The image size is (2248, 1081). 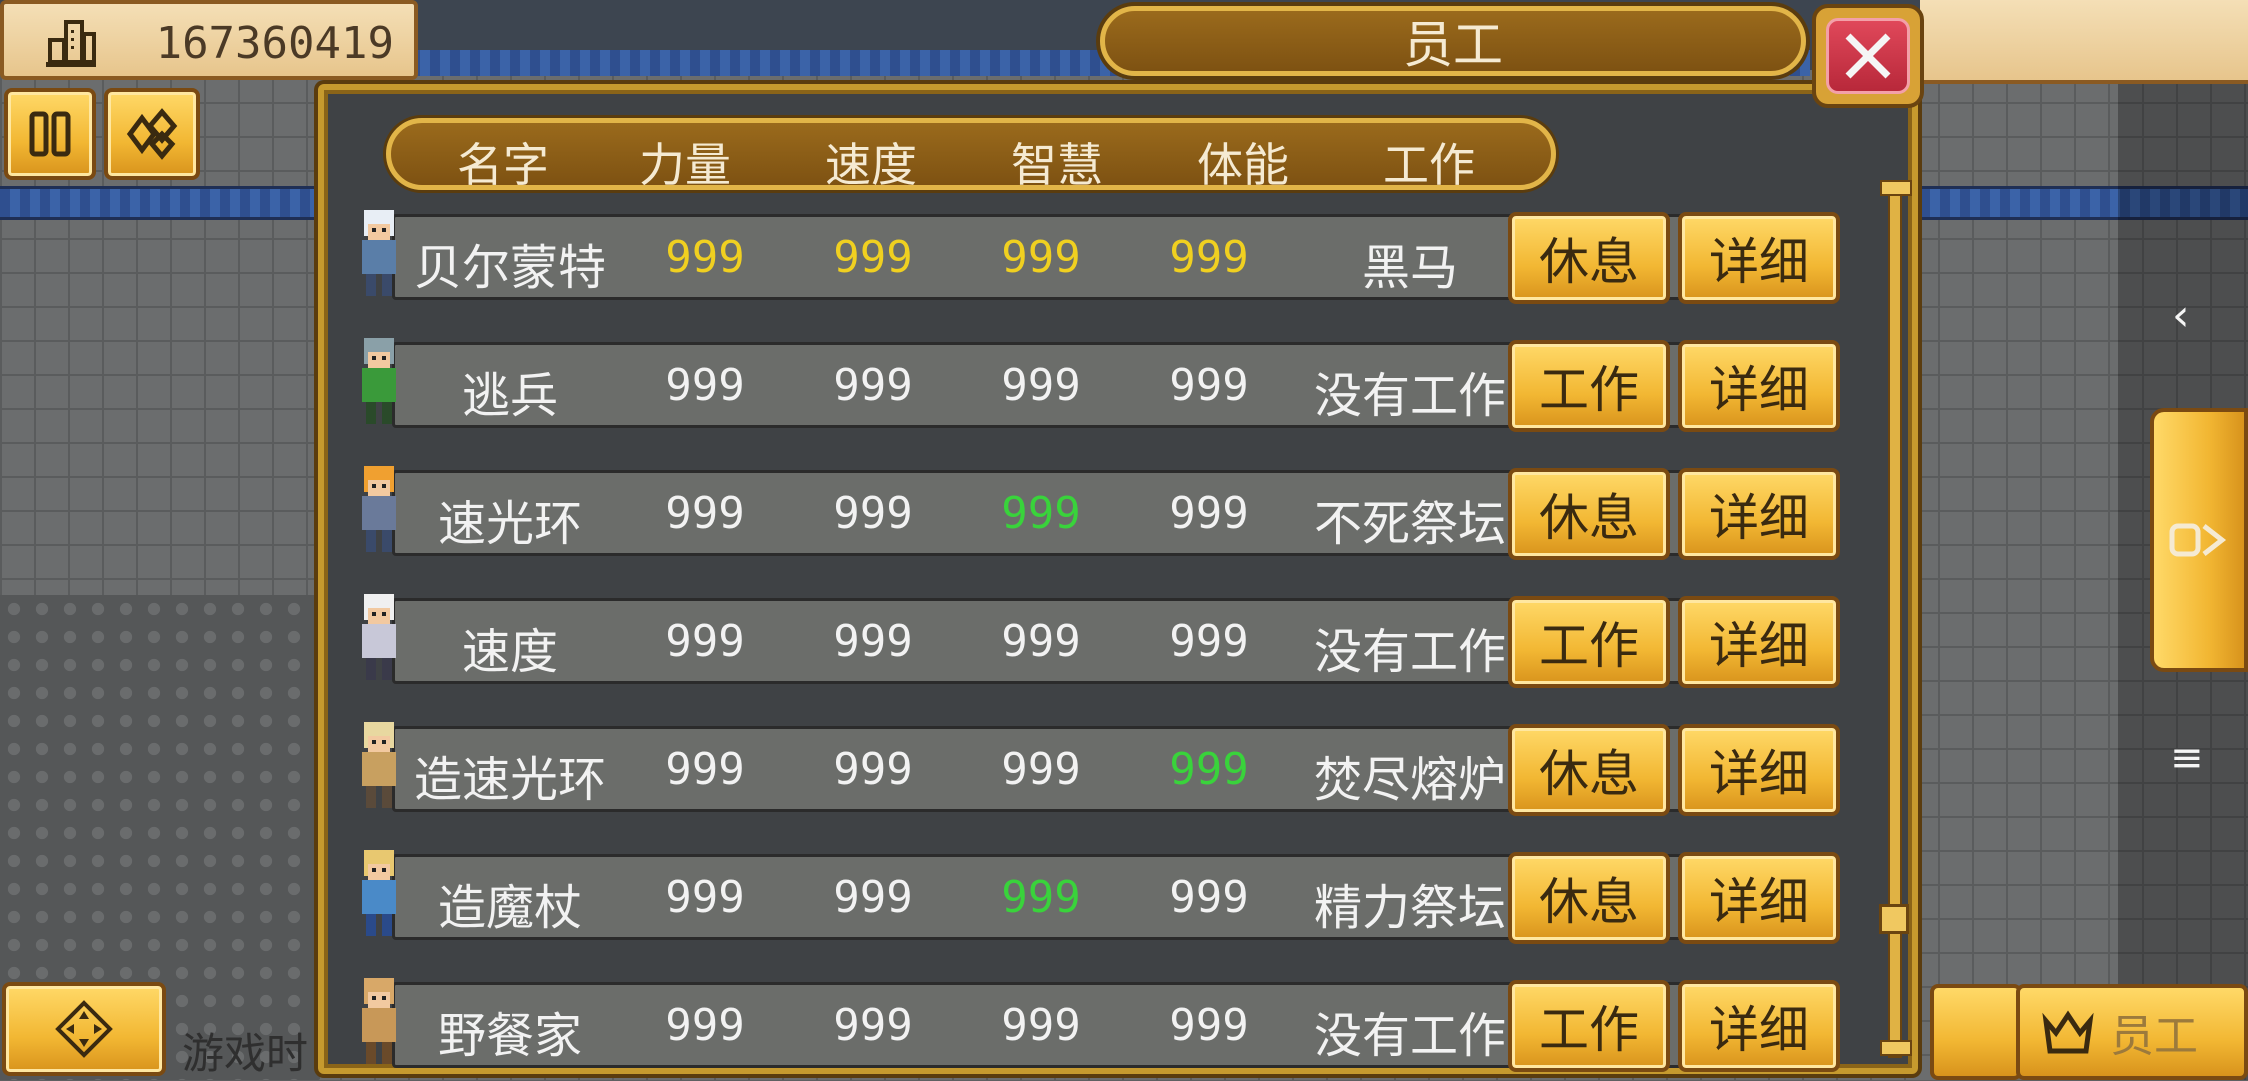 What do you see at coordinates (1894, 919) in the screenshot?
I see `scrollbar-thumb` at bounding box center [1894, 919].